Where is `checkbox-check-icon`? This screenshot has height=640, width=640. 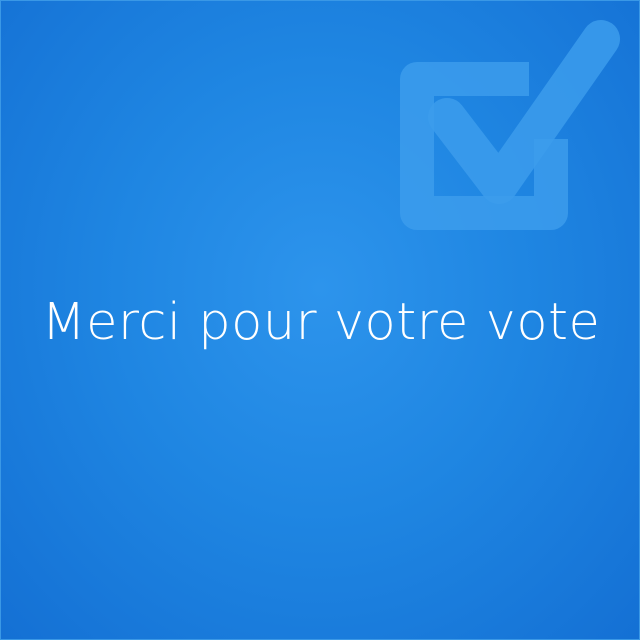 checkbox-check-icon is located at coordinates (504, 133).